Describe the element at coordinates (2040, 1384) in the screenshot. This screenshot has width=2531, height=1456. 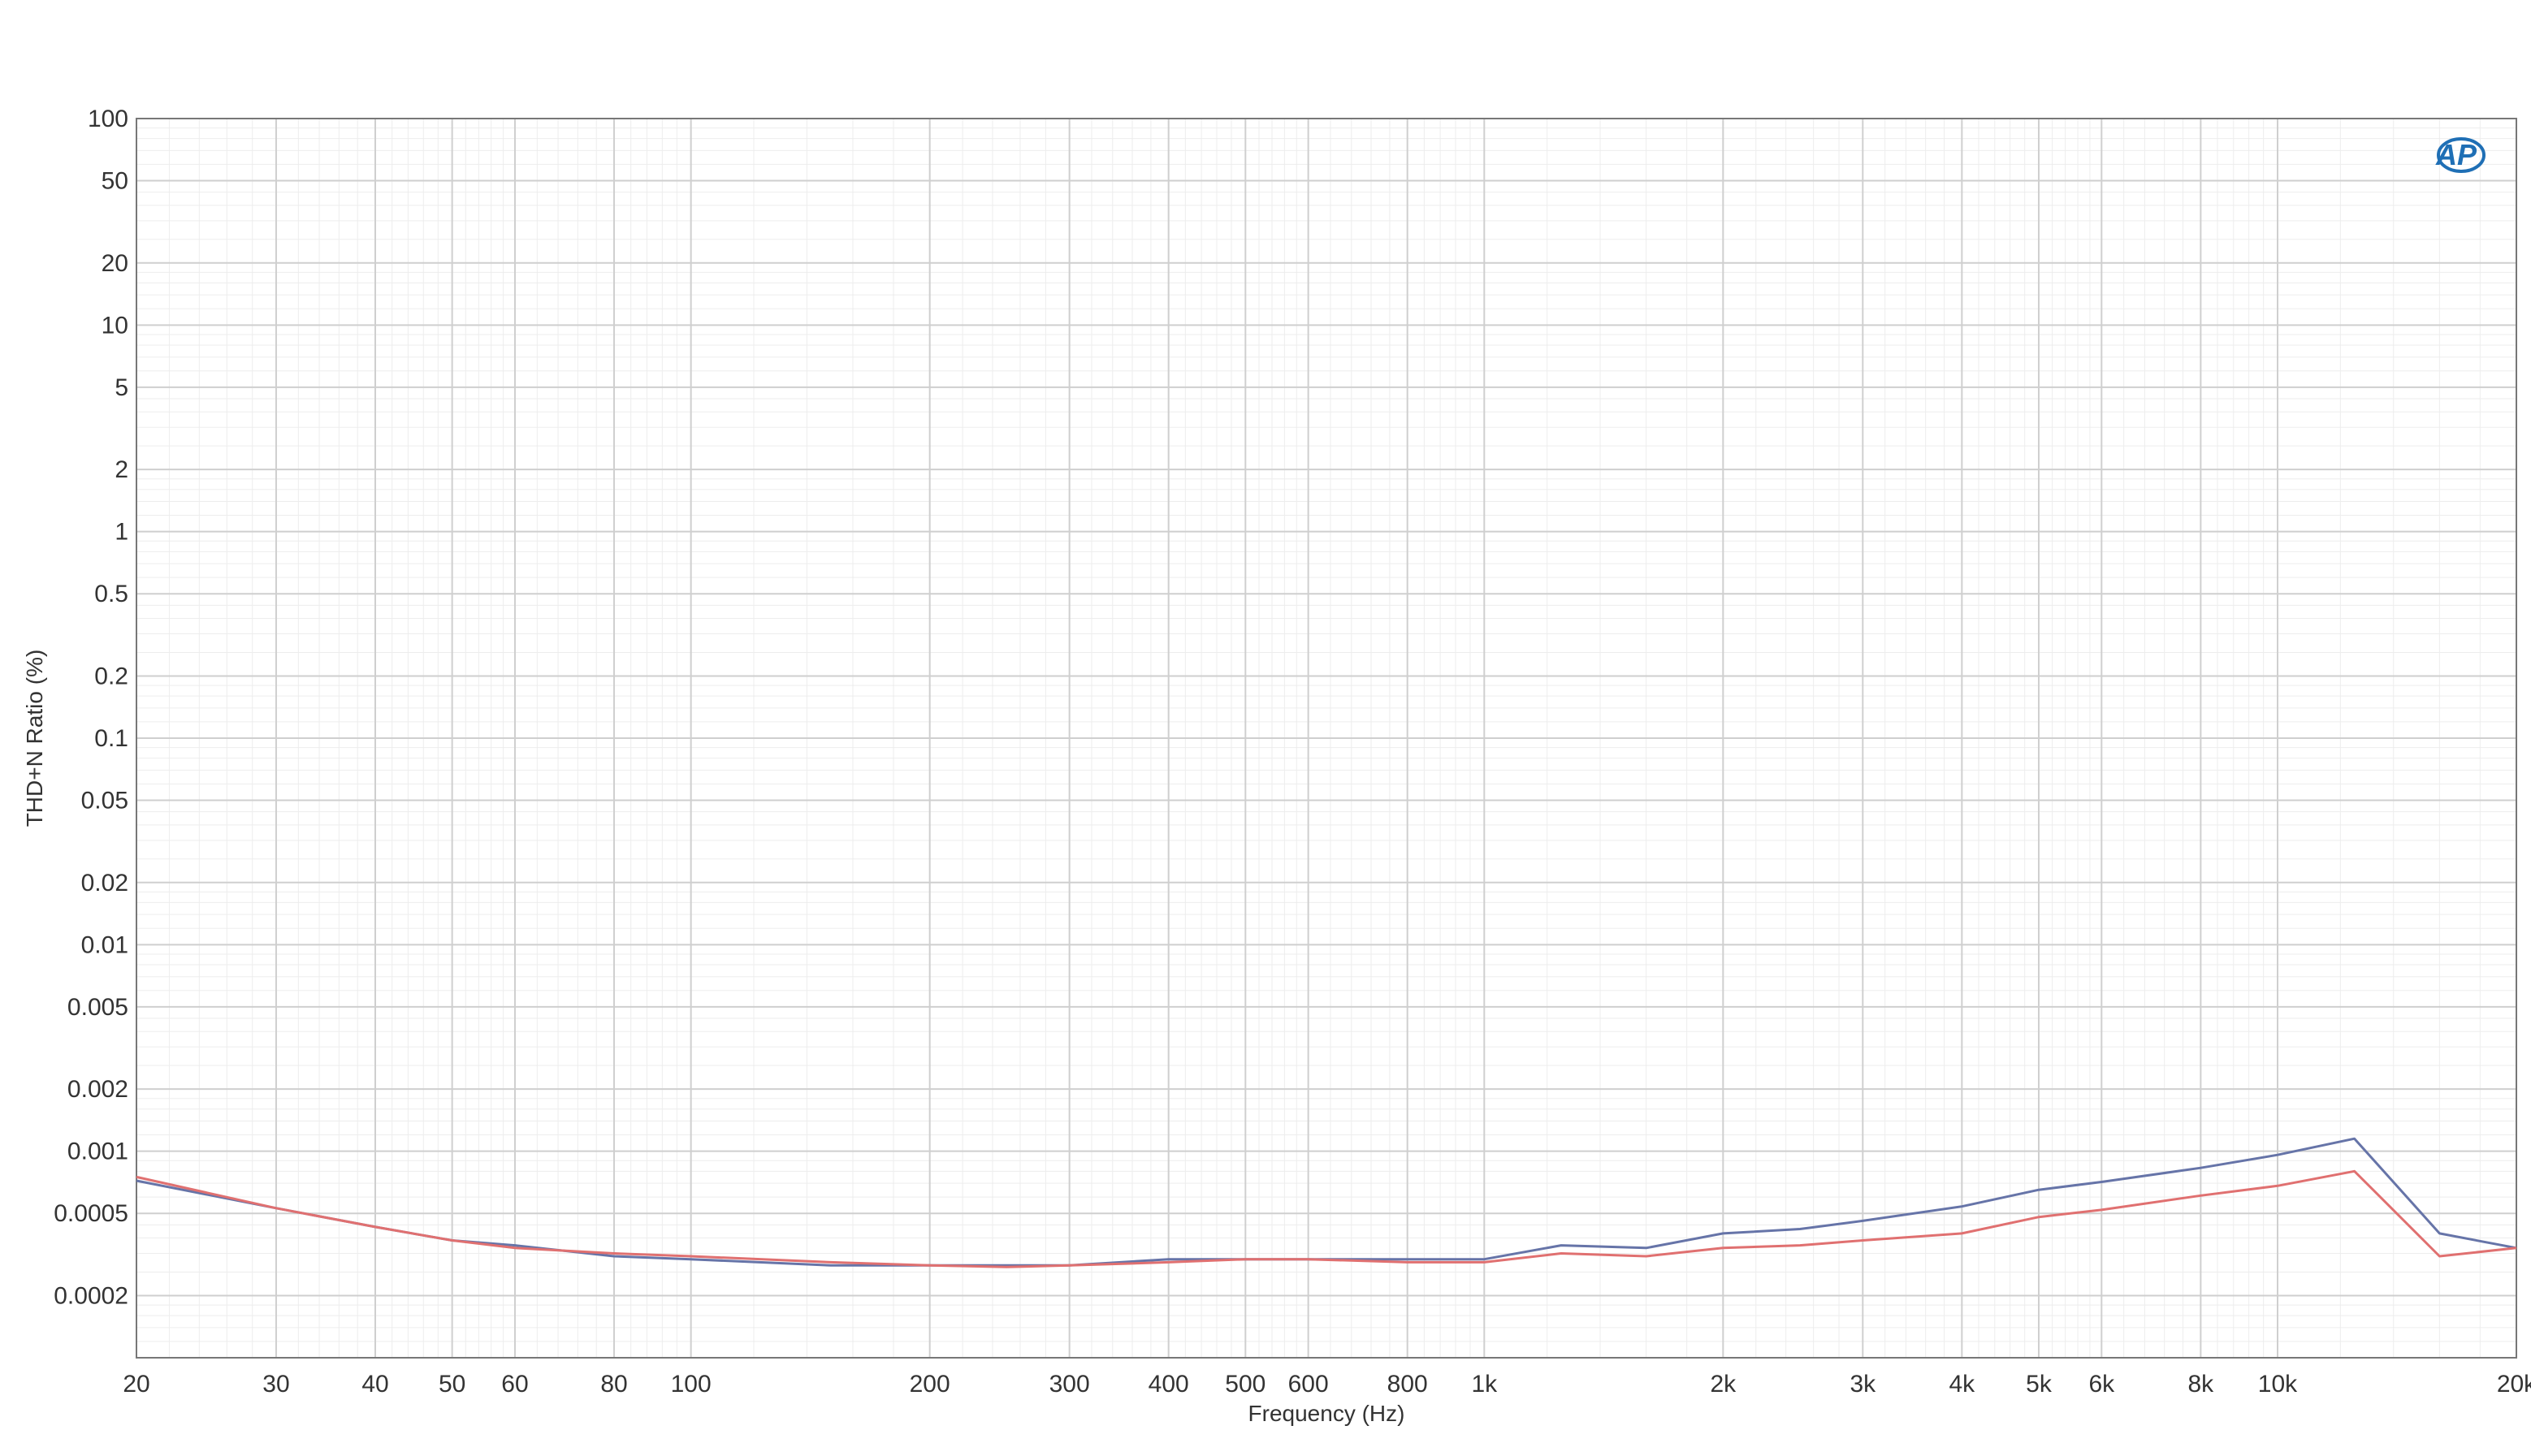
I see `x-tick-label: 5k` at that location.